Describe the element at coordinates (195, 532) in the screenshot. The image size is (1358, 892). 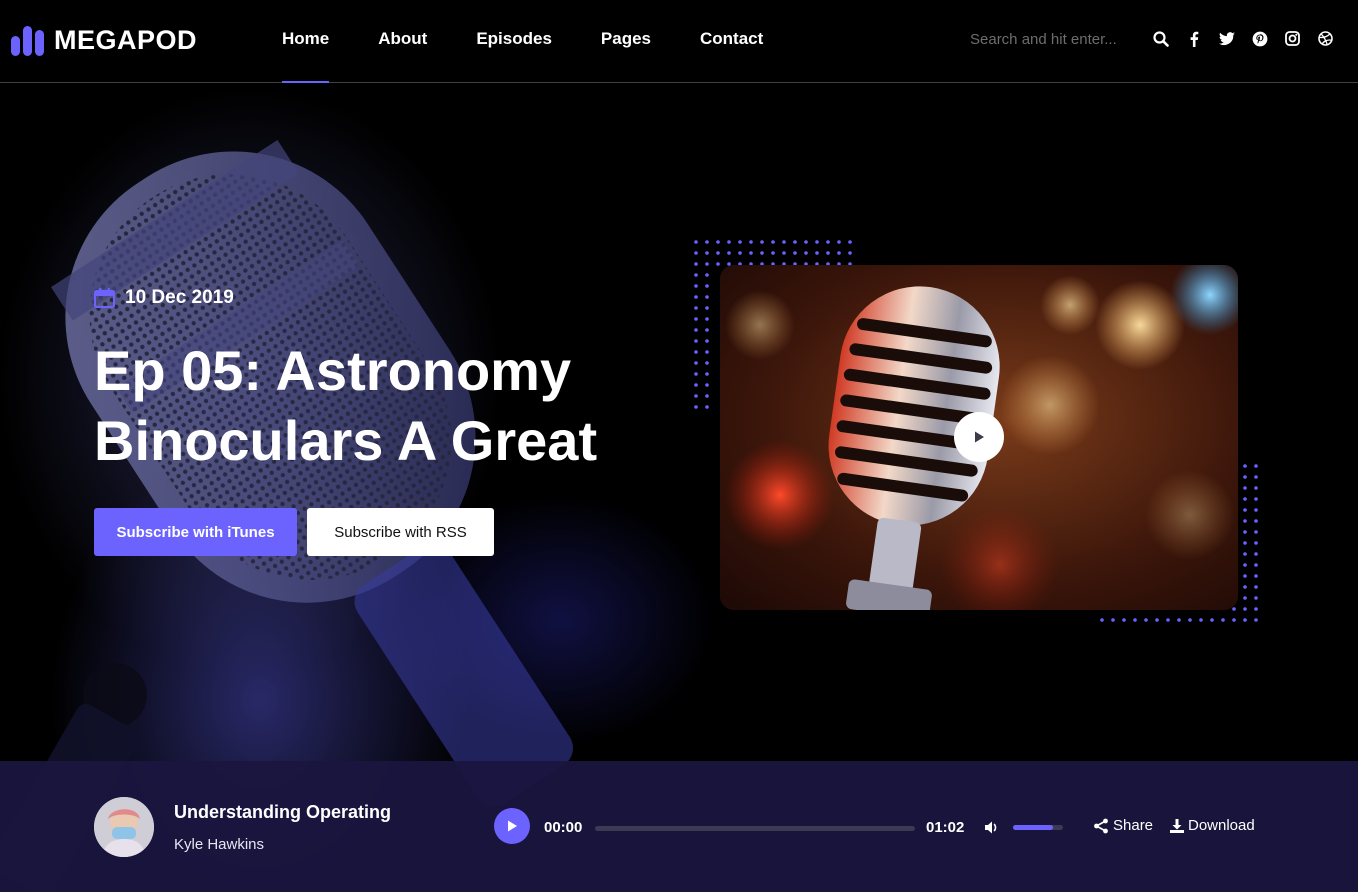
I see `subscribe-itunes-button: Subscribe with iTunes` at that location.